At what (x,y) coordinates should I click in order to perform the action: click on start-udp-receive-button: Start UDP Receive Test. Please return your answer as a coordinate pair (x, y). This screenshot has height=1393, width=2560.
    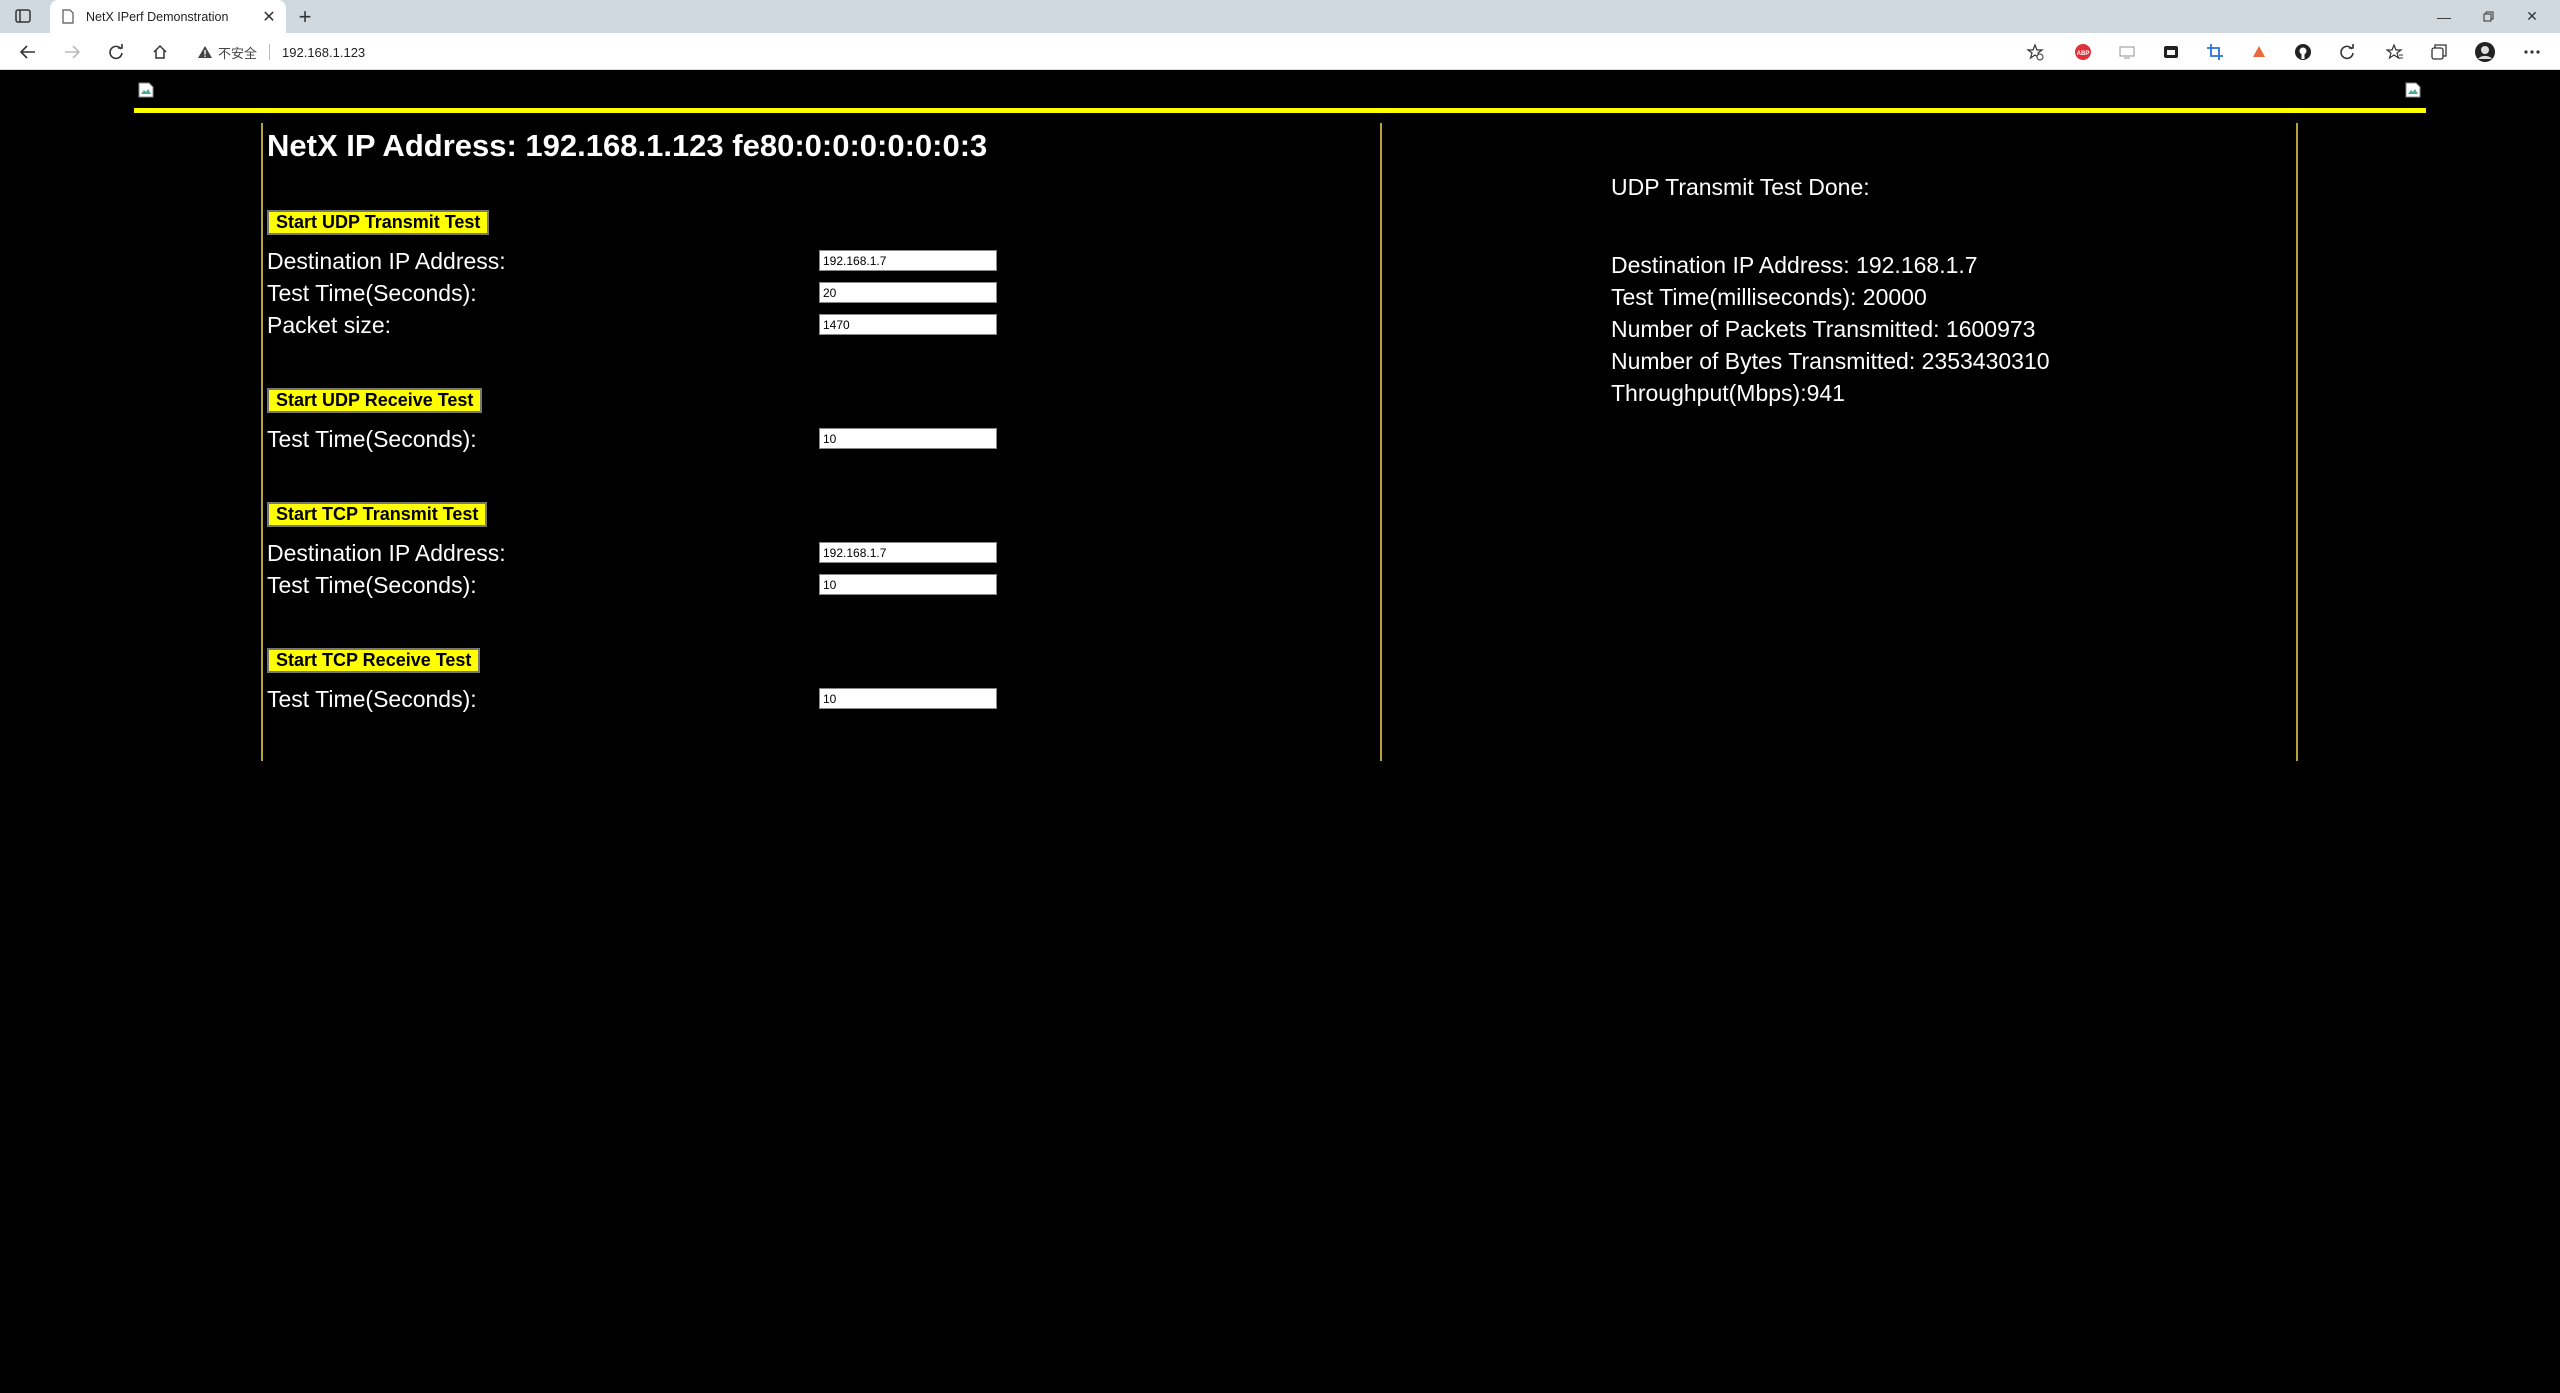
    Looking at the image, I should click on (375, 400).